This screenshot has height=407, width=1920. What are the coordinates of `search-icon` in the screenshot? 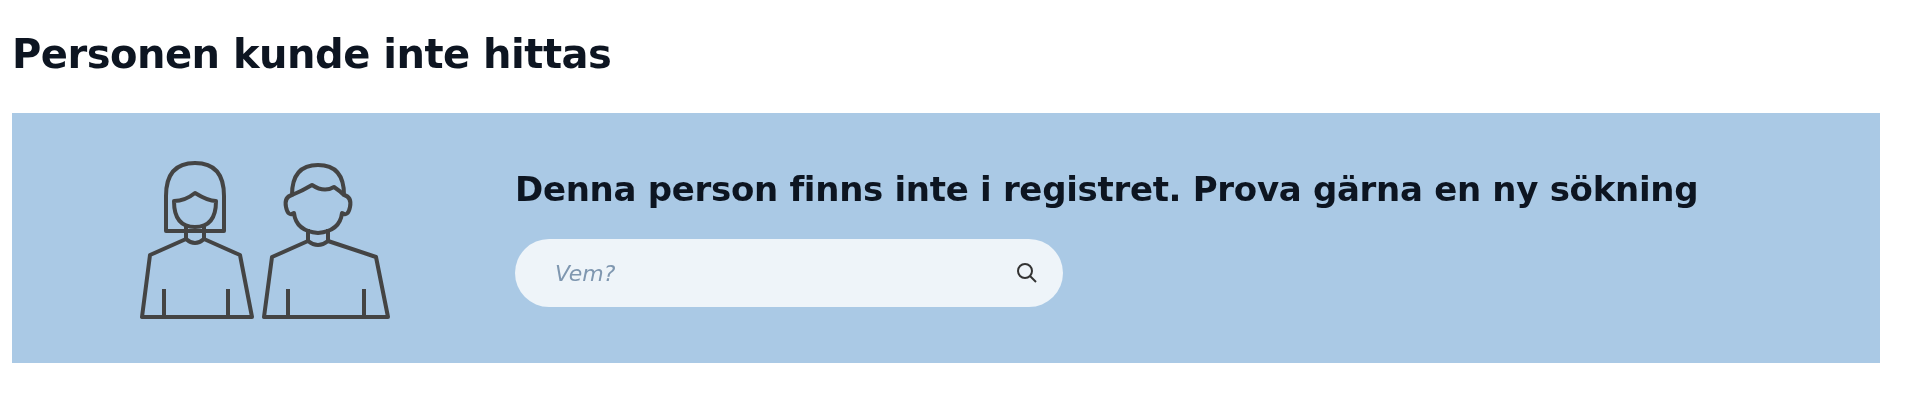 It's located at (1027, 273).